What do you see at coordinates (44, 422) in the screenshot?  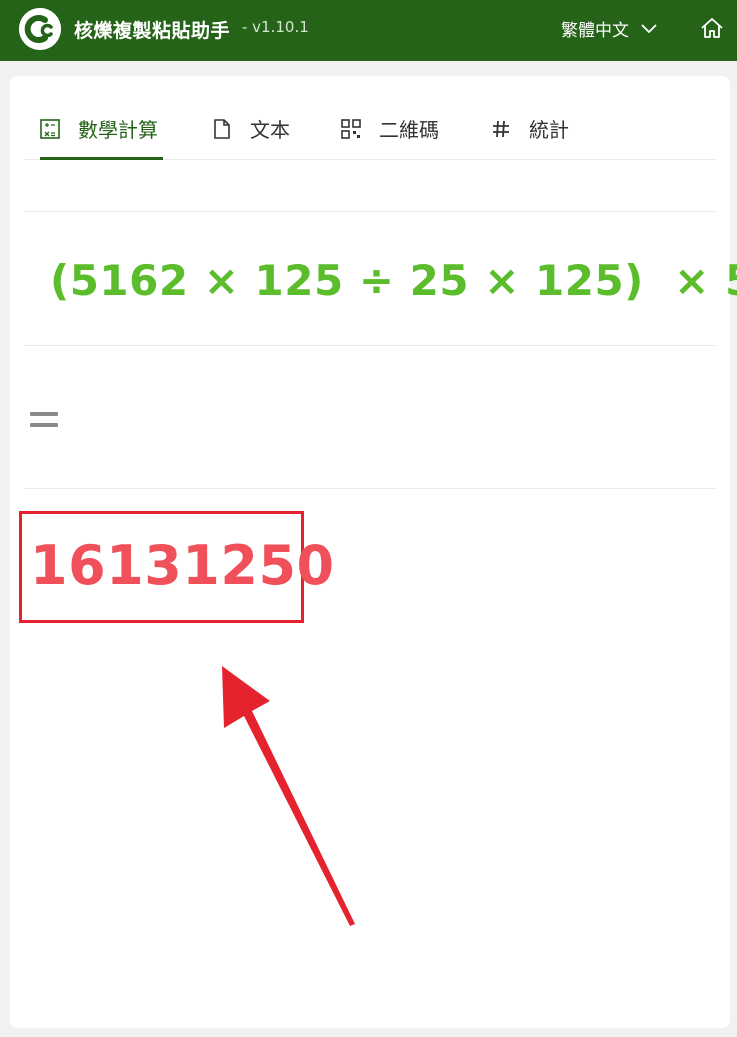 I see `equals-icon` at bounding box center [44, 422].